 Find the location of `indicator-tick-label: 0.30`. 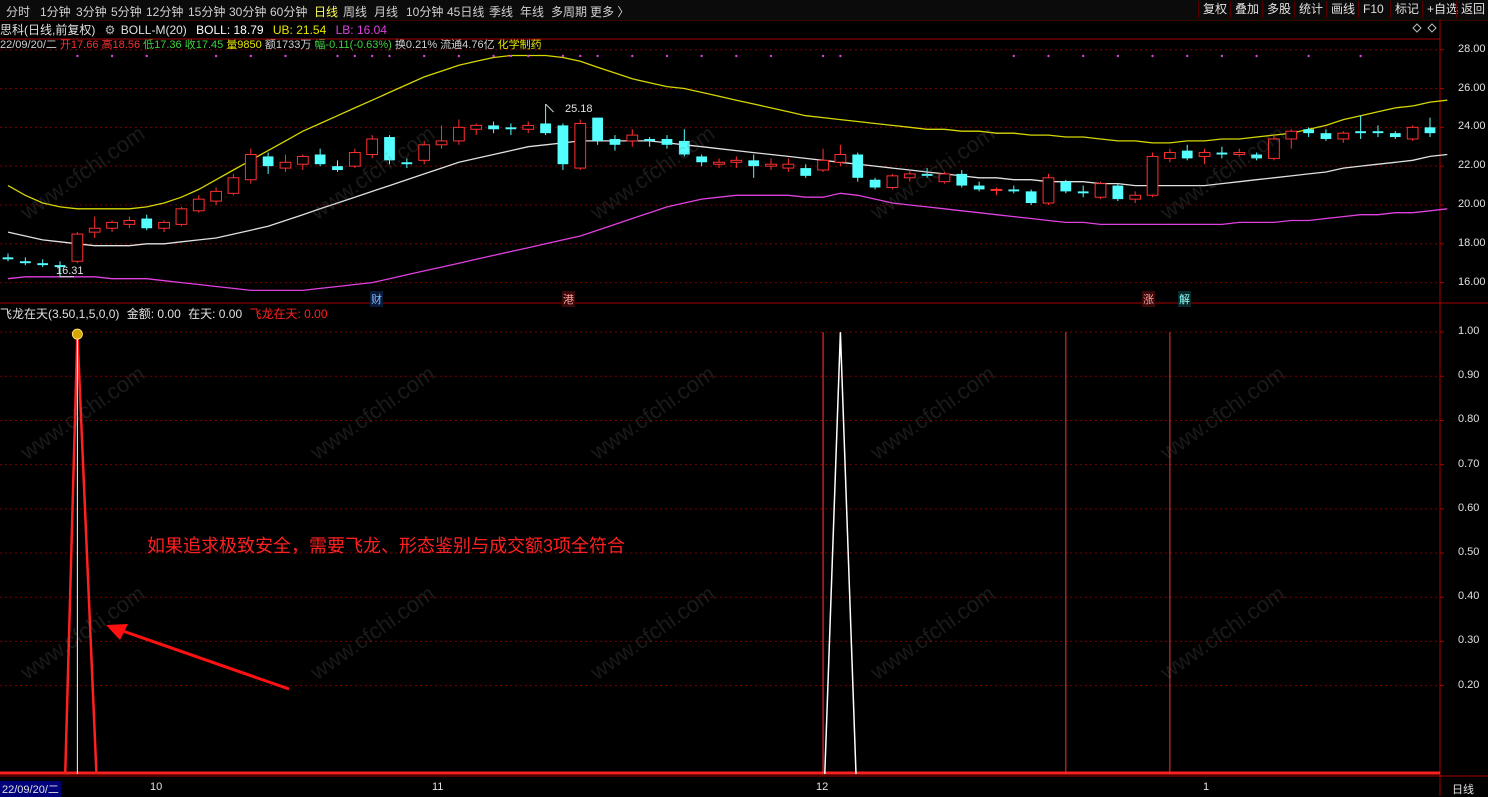

indicator-tick-label: 0.30 is located at coordinates (1469, 640).